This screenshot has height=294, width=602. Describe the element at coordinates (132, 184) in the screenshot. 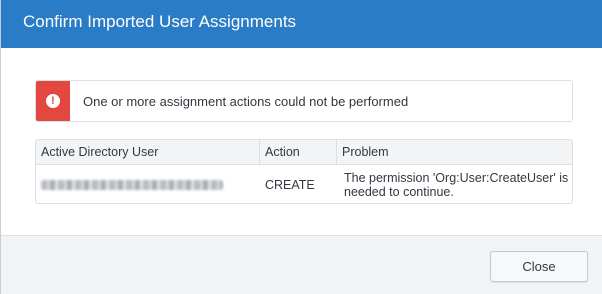

I see `redacted-user-name` at that location.